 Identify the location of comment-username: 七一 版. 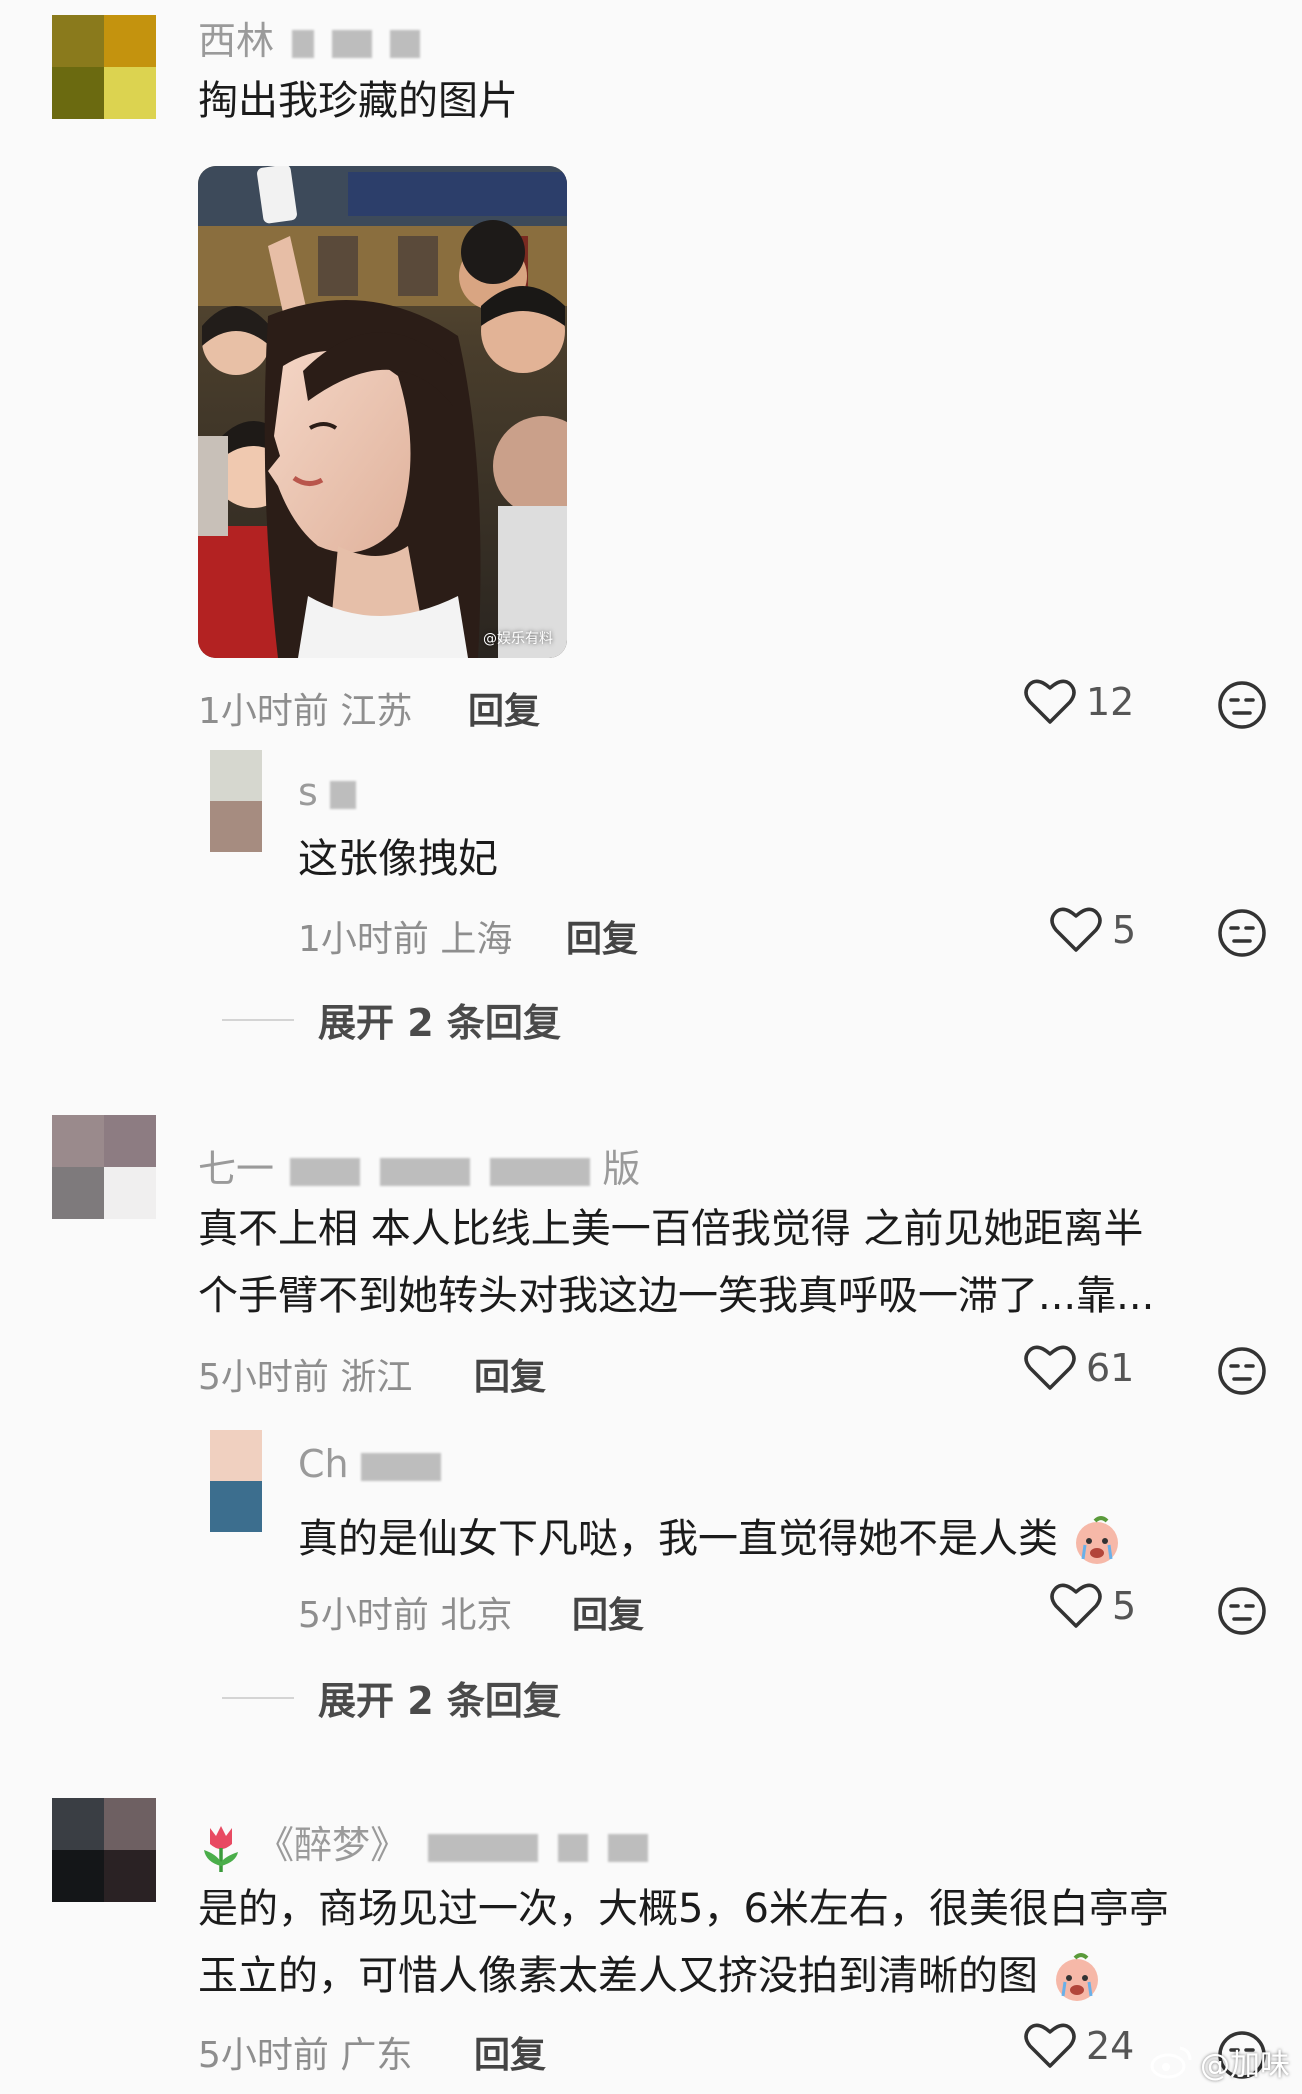
(419, 1165).